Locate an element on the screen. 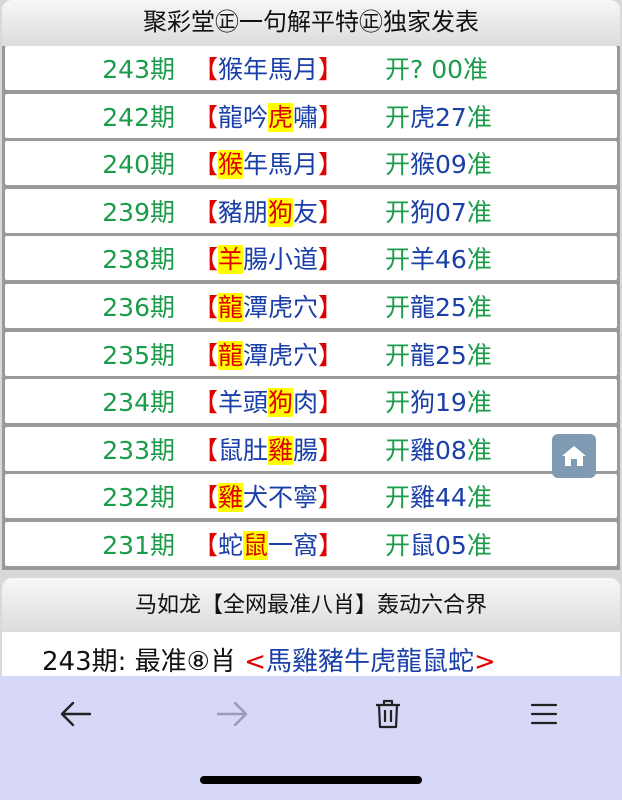 This screenshot has height=800, width=622. prediction-zodiacs: 馬雞豬牛虎龍鼠蛇 is located at coordinates (370, 661).